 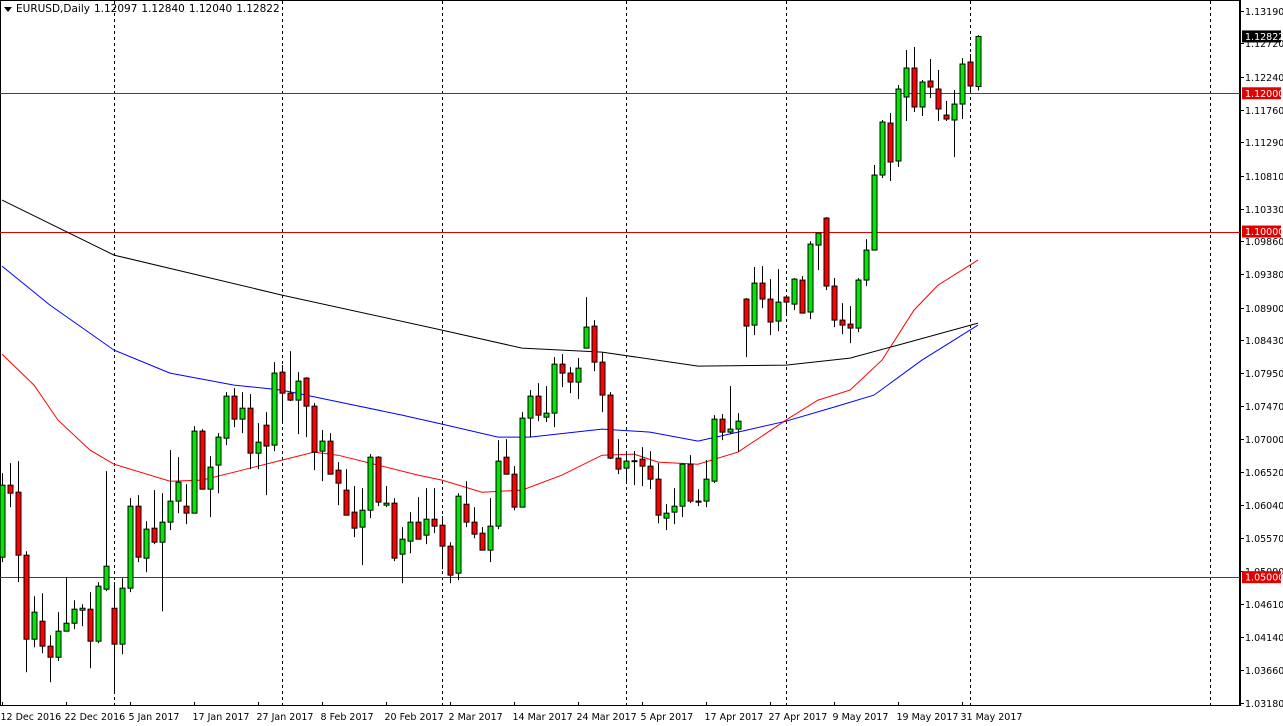 What do you see at coordinates (798, 717) in the screenshot?
I see `time-tick-label: 27 Apr 2017` at bounding box center [798, 717].